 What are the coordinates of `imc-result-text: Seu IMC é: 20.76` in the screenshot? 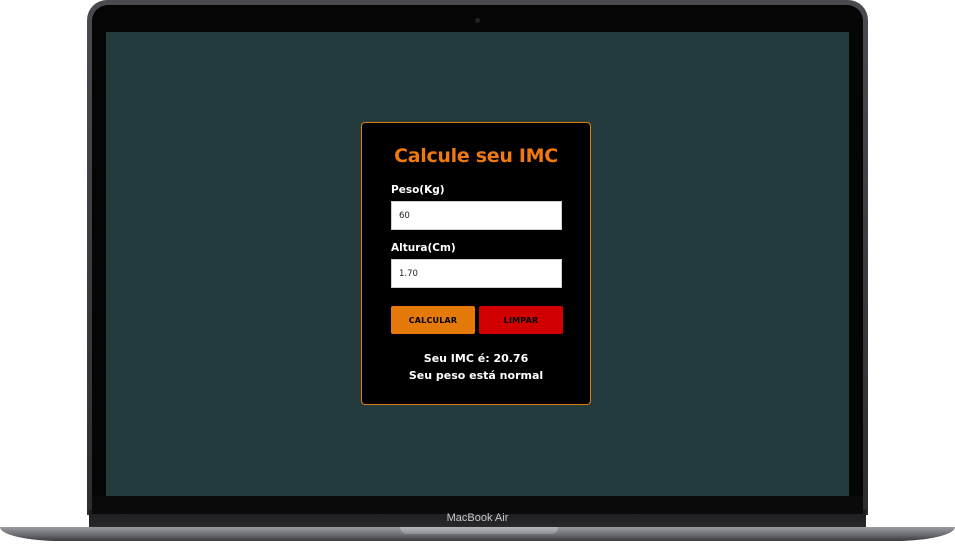 It's located at (476, 358).